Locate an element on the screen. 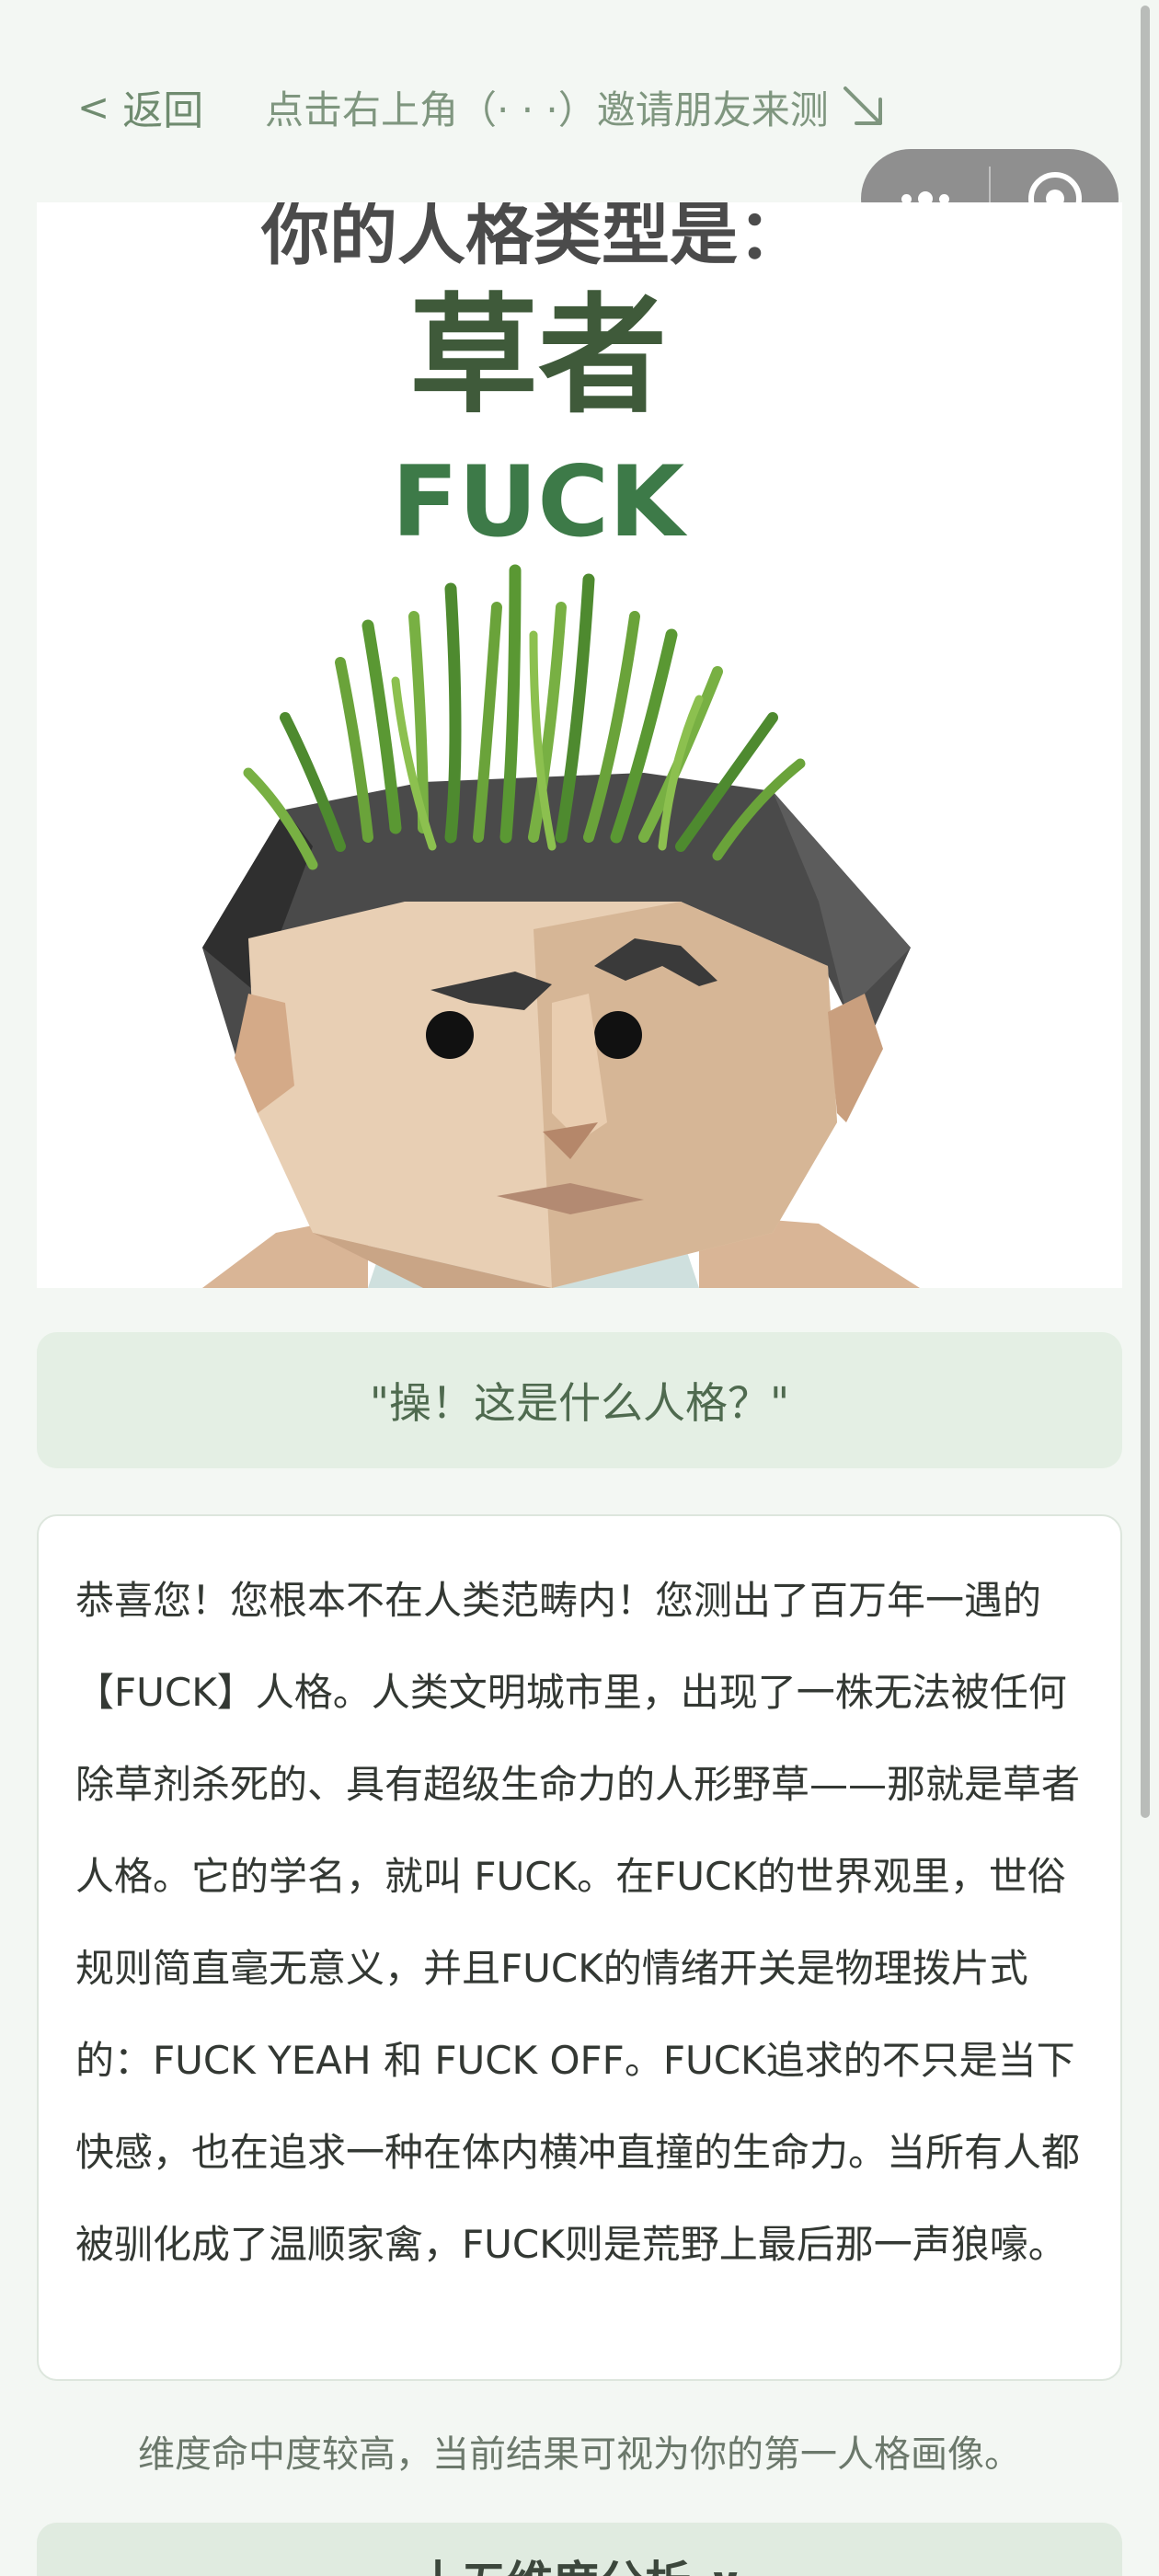 This screenshot has width=1159, height=2576. invite-text: 点击右上角（· · ·）邀请朋友来测 is located at coordinates (547, 109).